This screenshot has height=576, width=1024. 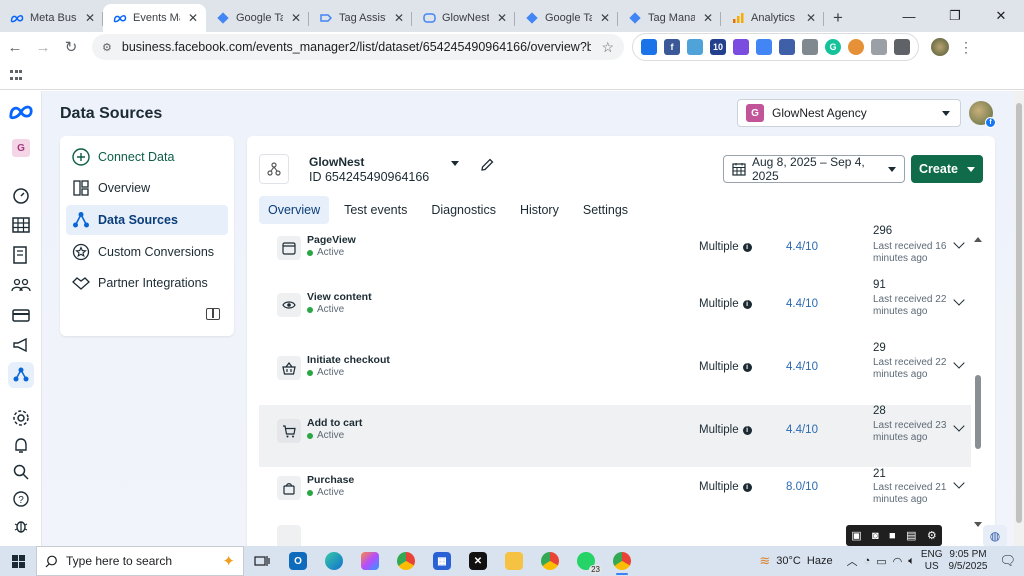 What do you see at coordinates (622, 561) in the screenshot?
I see `chrome-icon-active` at bounding box center [622, 561].